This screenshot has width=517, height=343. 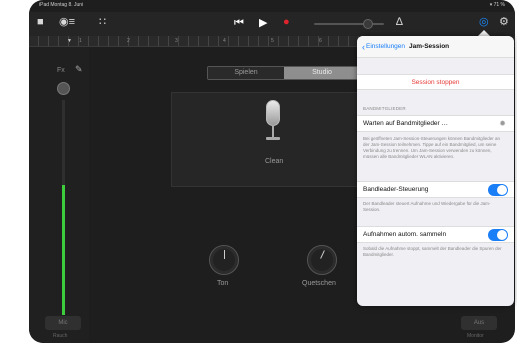 I want to click on mode-option-studio: Studio, so click(x=322, y=73).